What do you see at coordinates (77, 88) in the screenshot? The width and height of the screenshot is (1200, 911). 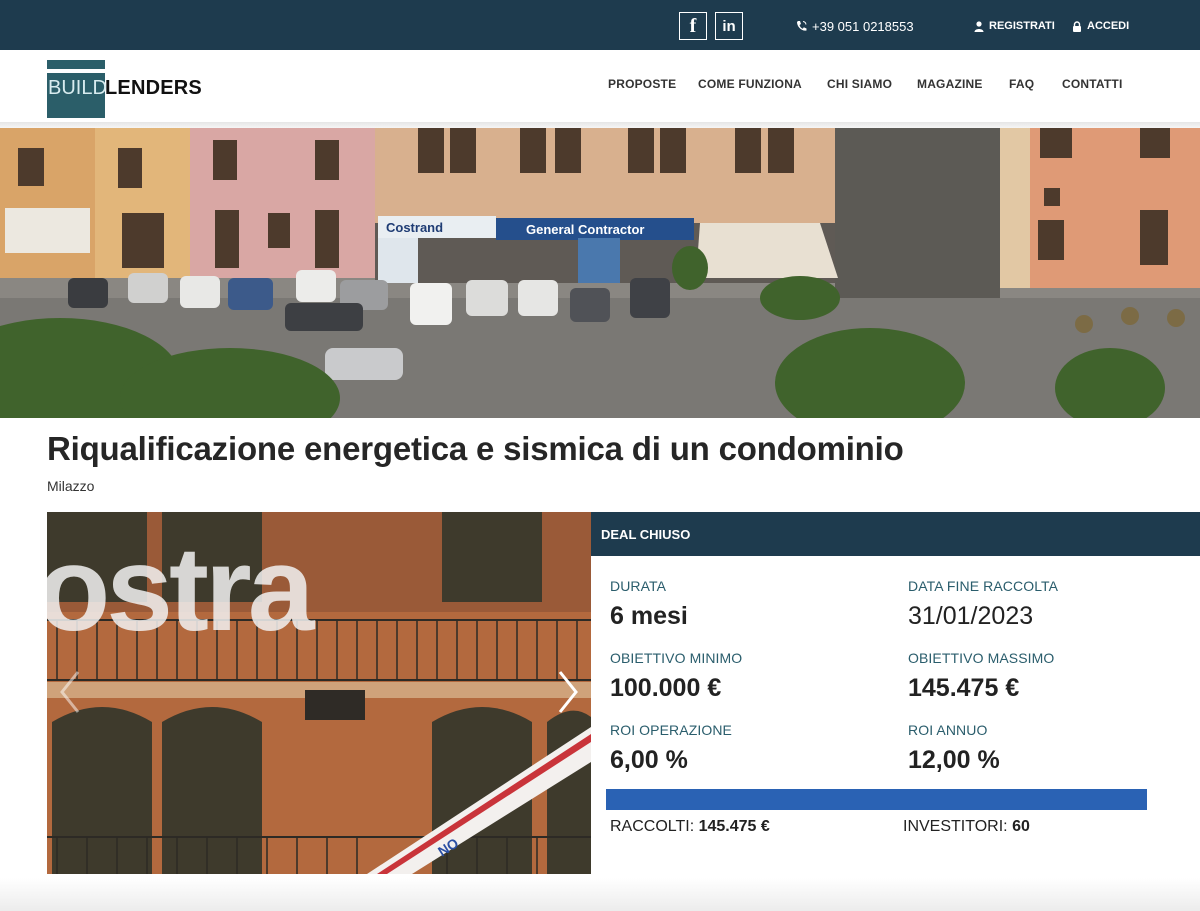 I see `logo-text-build: BUILD` at bounding box center [77, 88].